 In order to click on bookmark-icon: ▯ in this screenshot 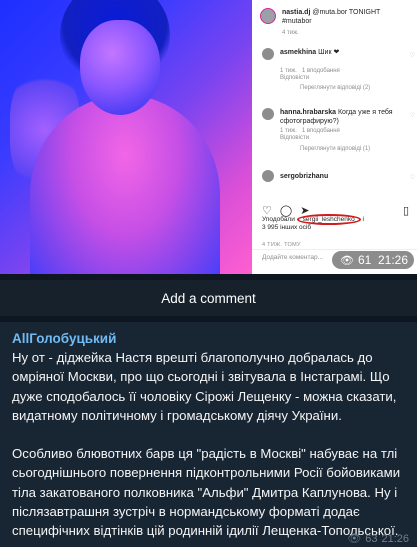, I will do `click(405, 211)`.